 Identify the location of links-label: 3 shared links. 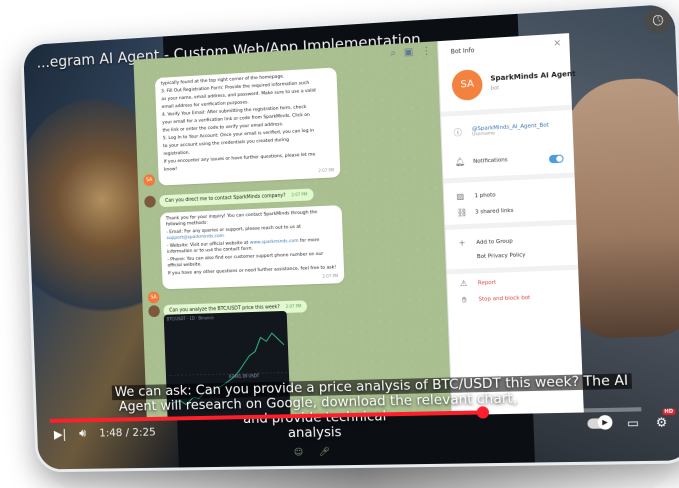
(494, 211).